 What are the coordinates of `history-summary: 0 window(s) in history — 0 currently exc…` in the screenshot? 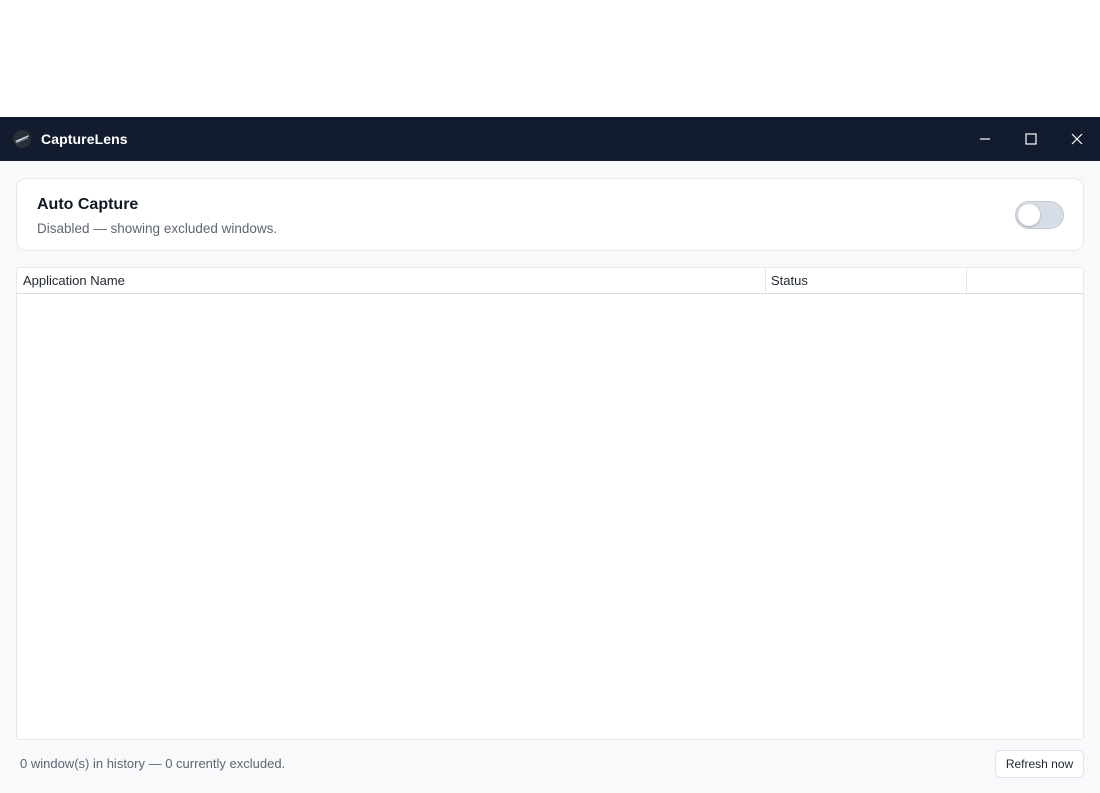 It's located at (153, 763).